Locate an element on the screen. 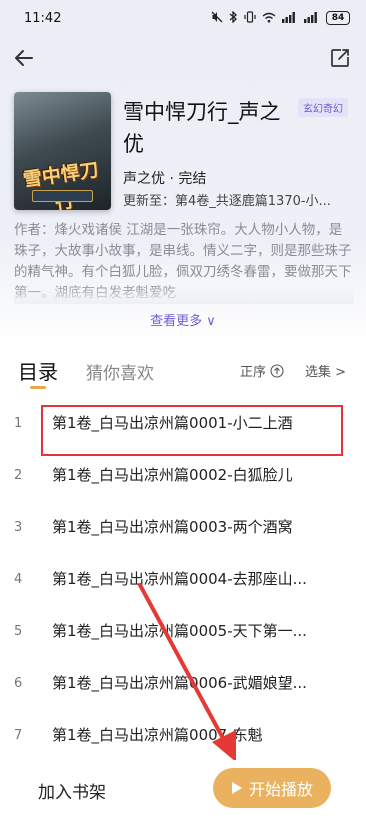  share-icon is located at coordinates (340, 58).